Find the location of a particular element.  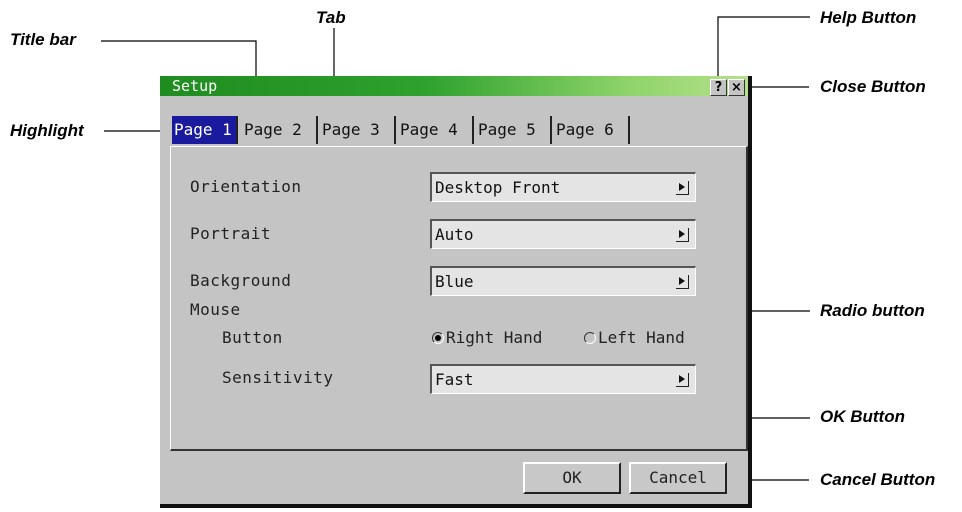

cancel-button-callout: Cancel Button is located at coordinates (878, 479).